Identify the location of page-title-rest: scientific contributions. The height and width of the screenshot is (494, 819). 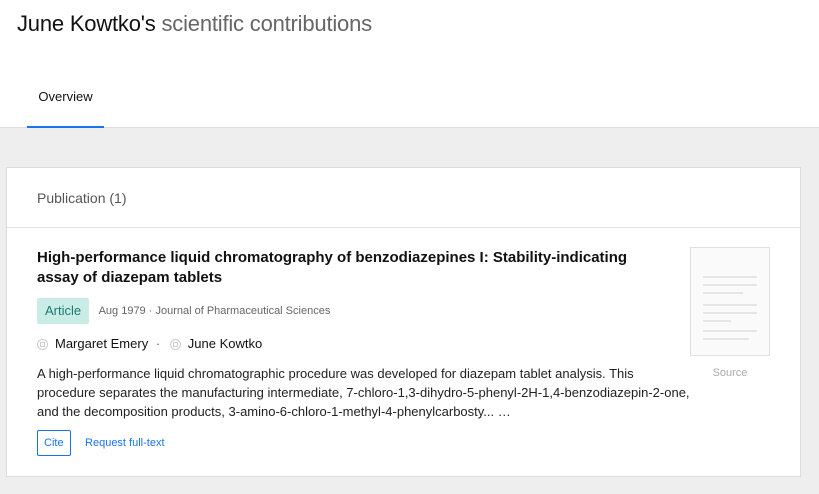
(267, 23).